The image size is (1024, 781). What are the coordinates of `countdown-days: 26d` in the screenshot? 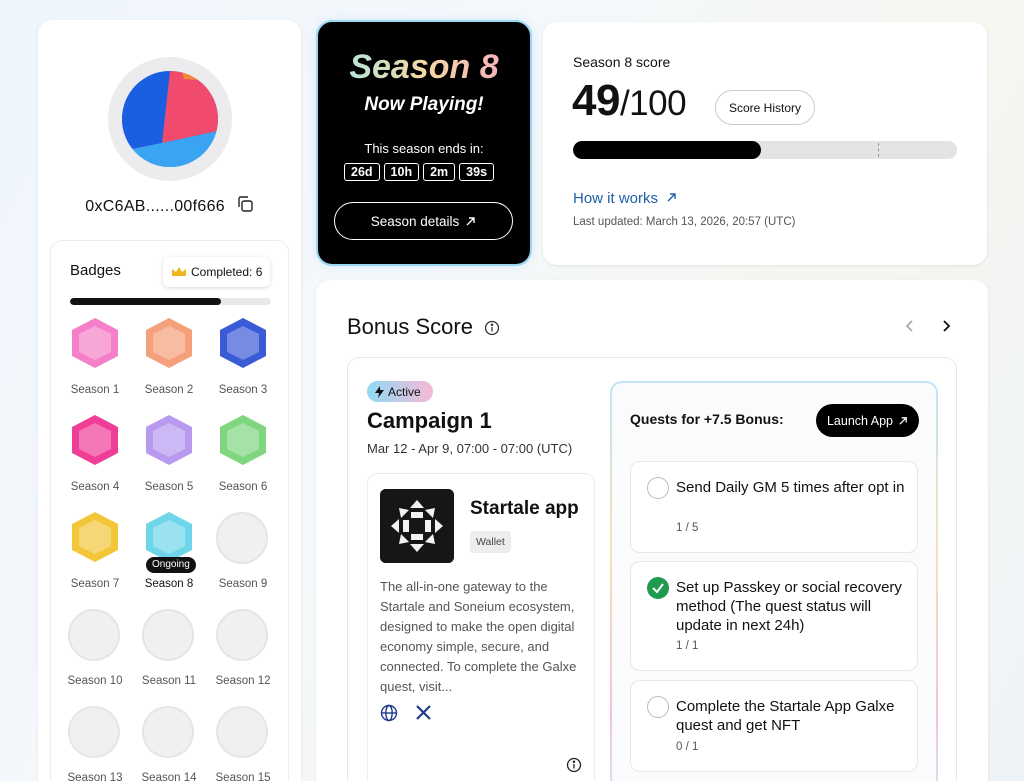 It's located at (362, 172).